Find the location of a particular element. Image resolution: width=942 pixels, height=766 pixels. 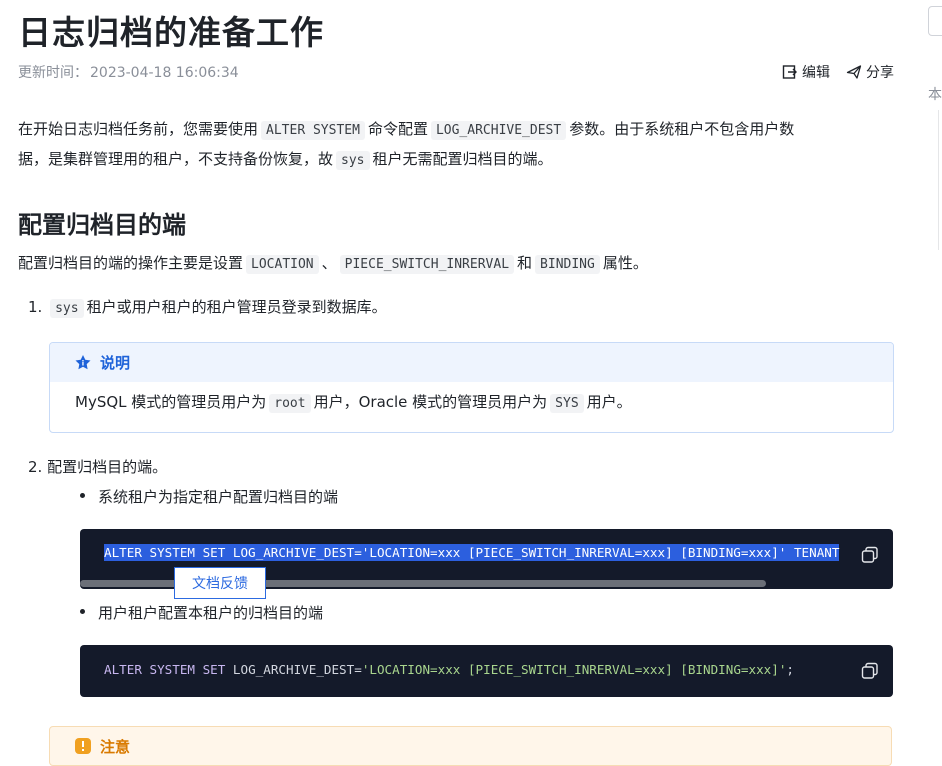

update-time-value: 2023-04-18 16:06:34 is located at coordinates (164, 73).